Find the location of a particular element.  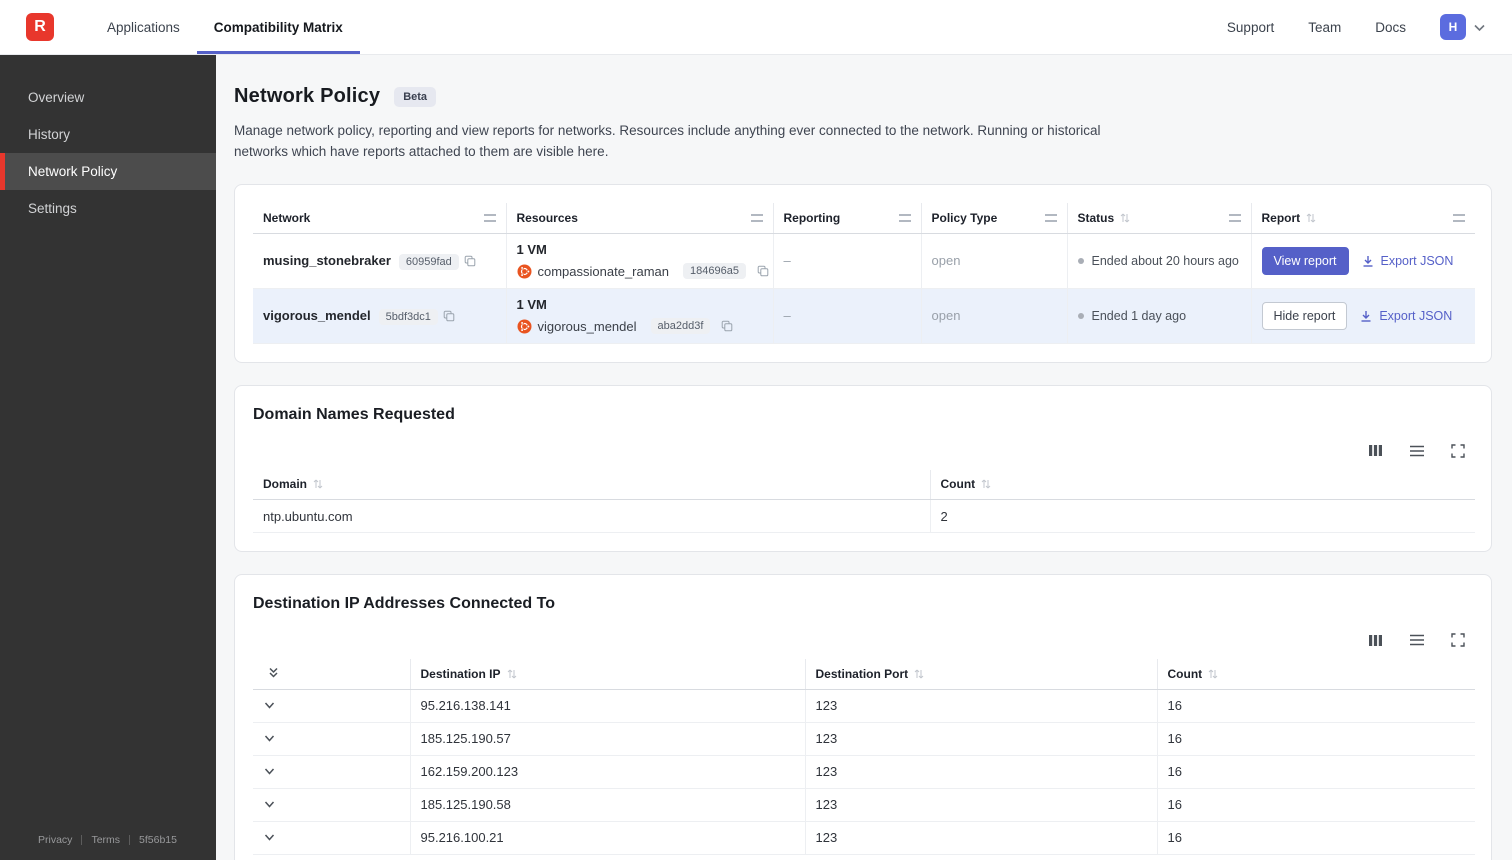

domain-card-title: Domain Names Requested is located at coordinates (354, 414).